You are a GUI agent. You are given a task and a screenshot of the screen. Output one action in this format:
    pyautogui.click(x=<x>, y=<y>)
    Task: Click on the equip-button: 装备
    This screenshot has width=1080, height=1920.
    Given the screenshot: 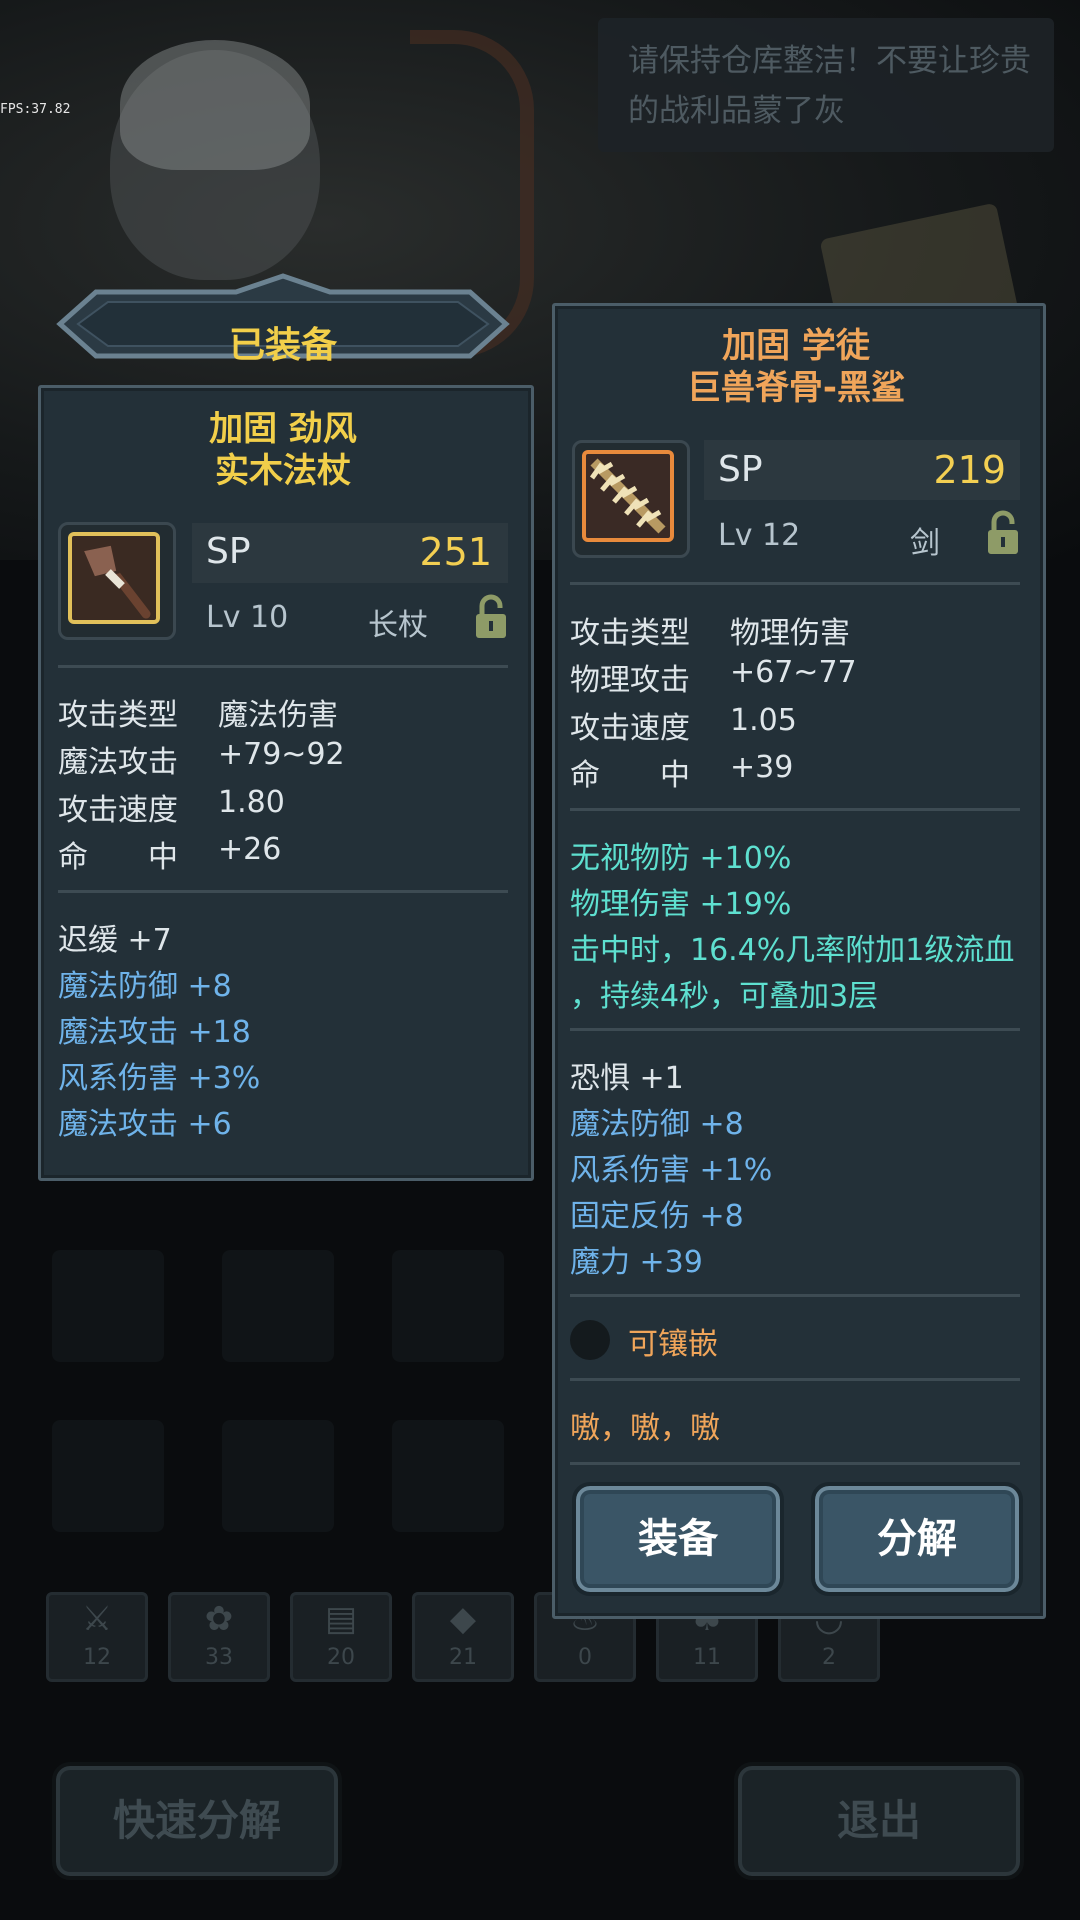 What is the action you would take?
    pyautogui.click(x=678, y=1539)
    